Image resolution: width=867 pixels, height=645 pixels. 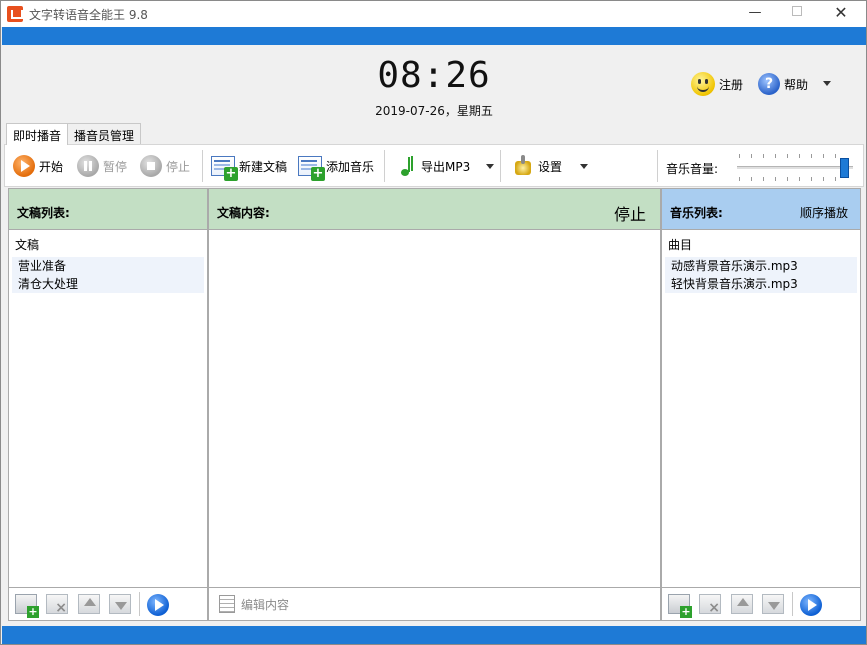 I want to click on edit-content-button: 编辑内容, so click(x=254, y=604).